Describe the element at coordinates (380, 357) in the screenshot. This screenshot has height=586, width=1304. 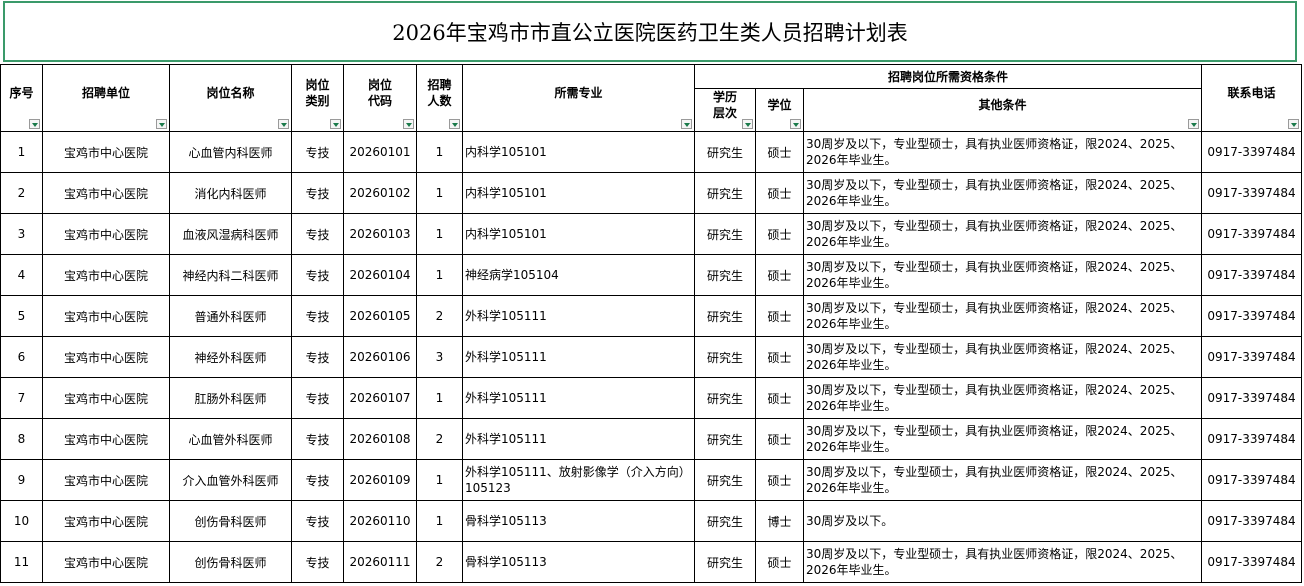
I see `cell-post-code: 20260106` at that location.